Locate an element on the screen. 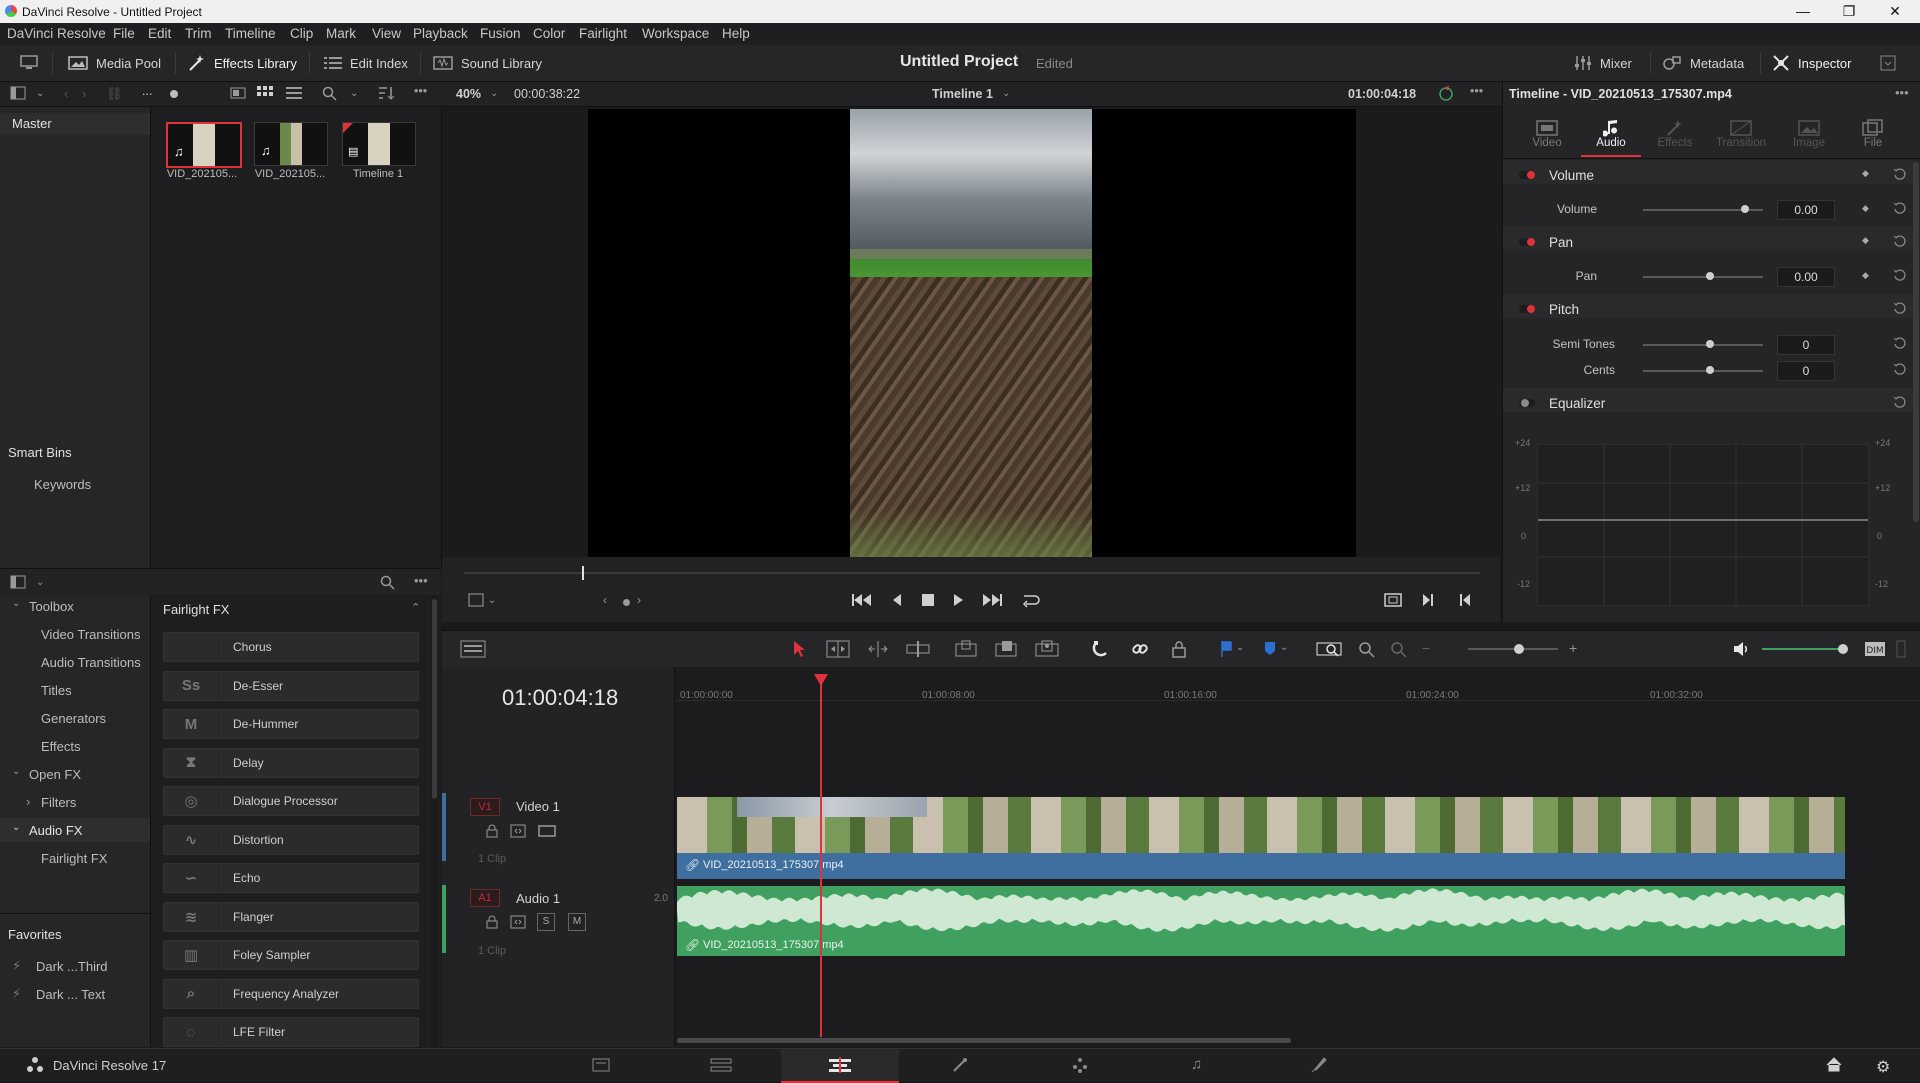 The image size is (1920, 1083). tree-audio-fx: Audio FX is located at coordinates (55, 830).